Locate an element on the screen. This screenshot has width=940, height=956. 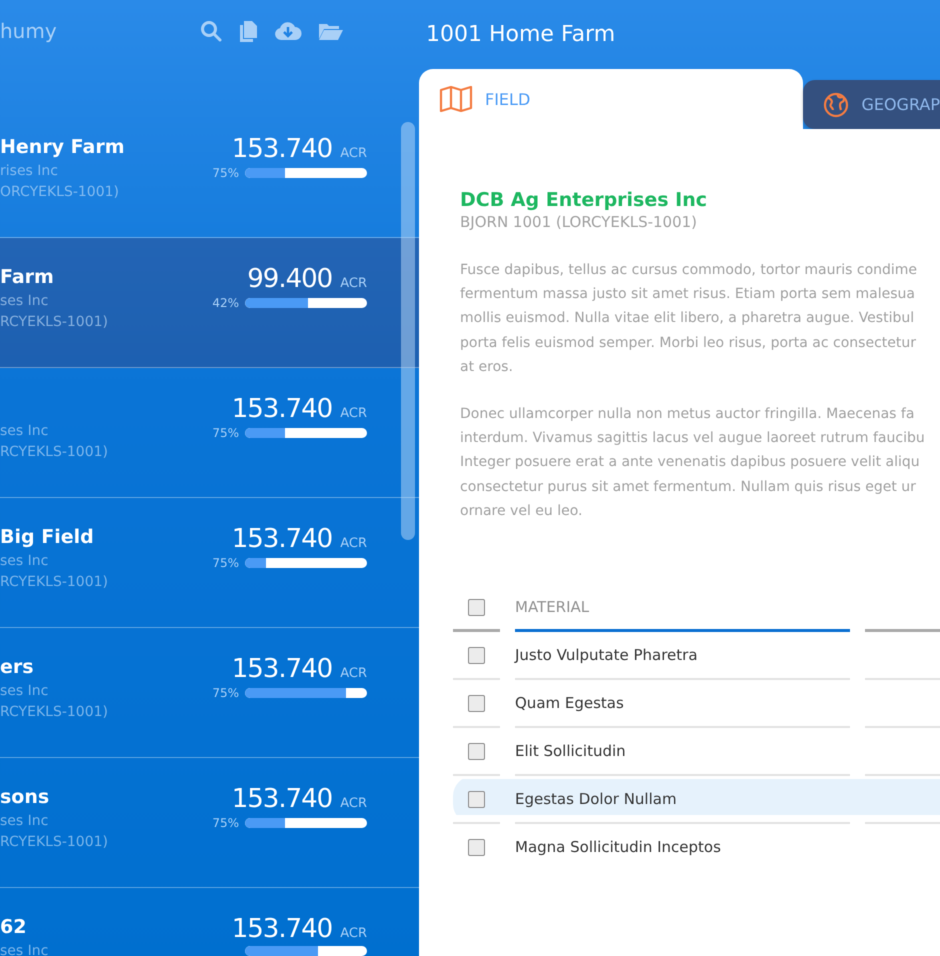
table-row: Quam Egestas is located at coordinates (696, 704).